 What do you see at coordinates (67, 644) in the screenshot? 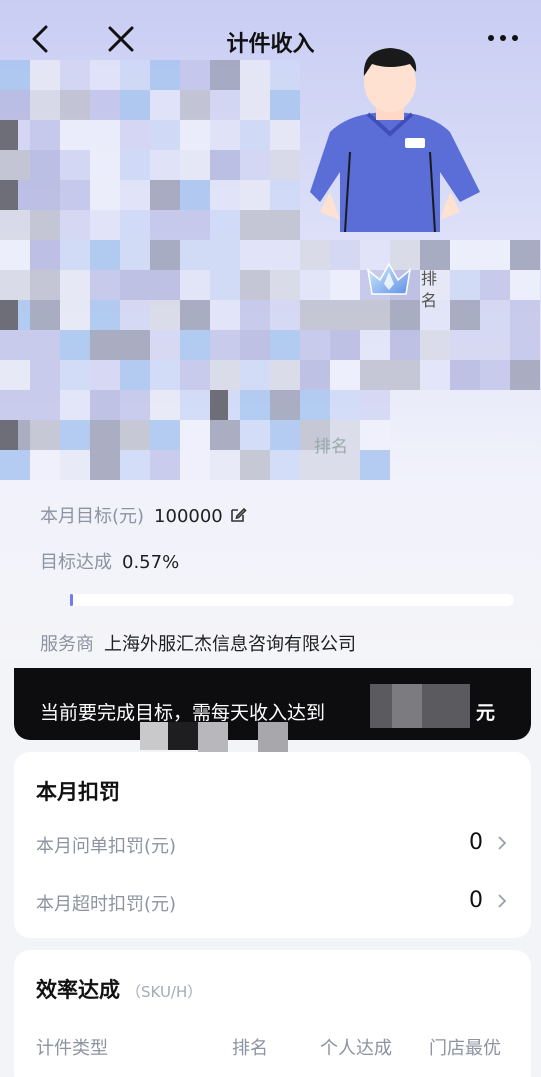
I see `provider-label: 服务商` at bounding box center [67, 644].